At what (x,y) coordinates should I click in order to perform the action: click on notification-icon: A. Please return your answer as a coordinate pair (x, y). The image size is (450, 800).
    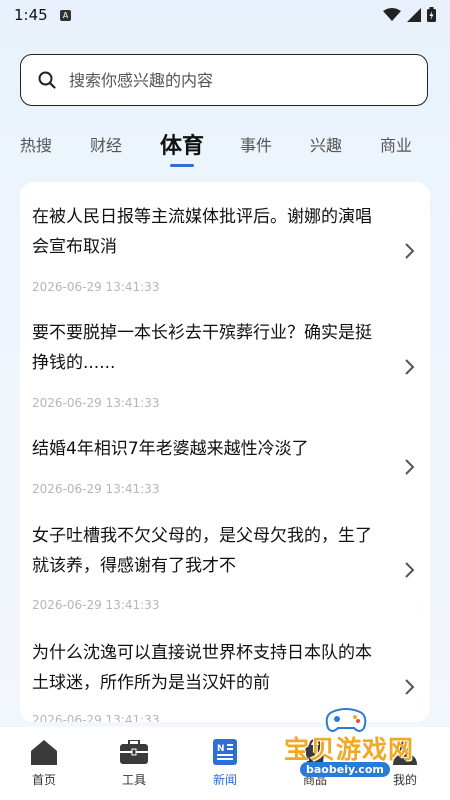
    Looking at the image, I should click on (65, 15).